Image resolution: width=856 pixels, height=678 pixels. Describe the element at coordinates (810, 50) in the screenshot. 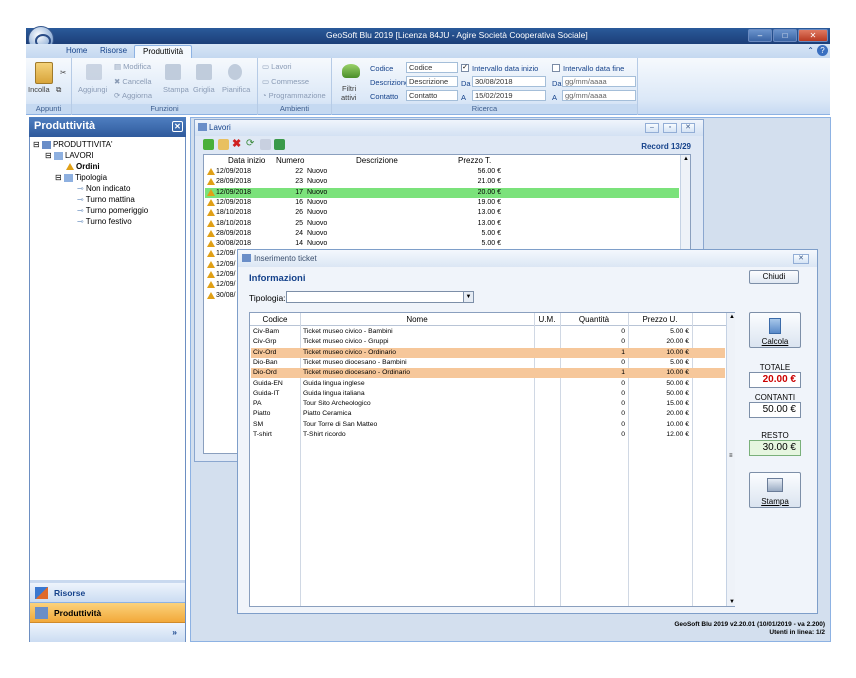

I see `collapse-ribbon-icon: ⌃` at that location.